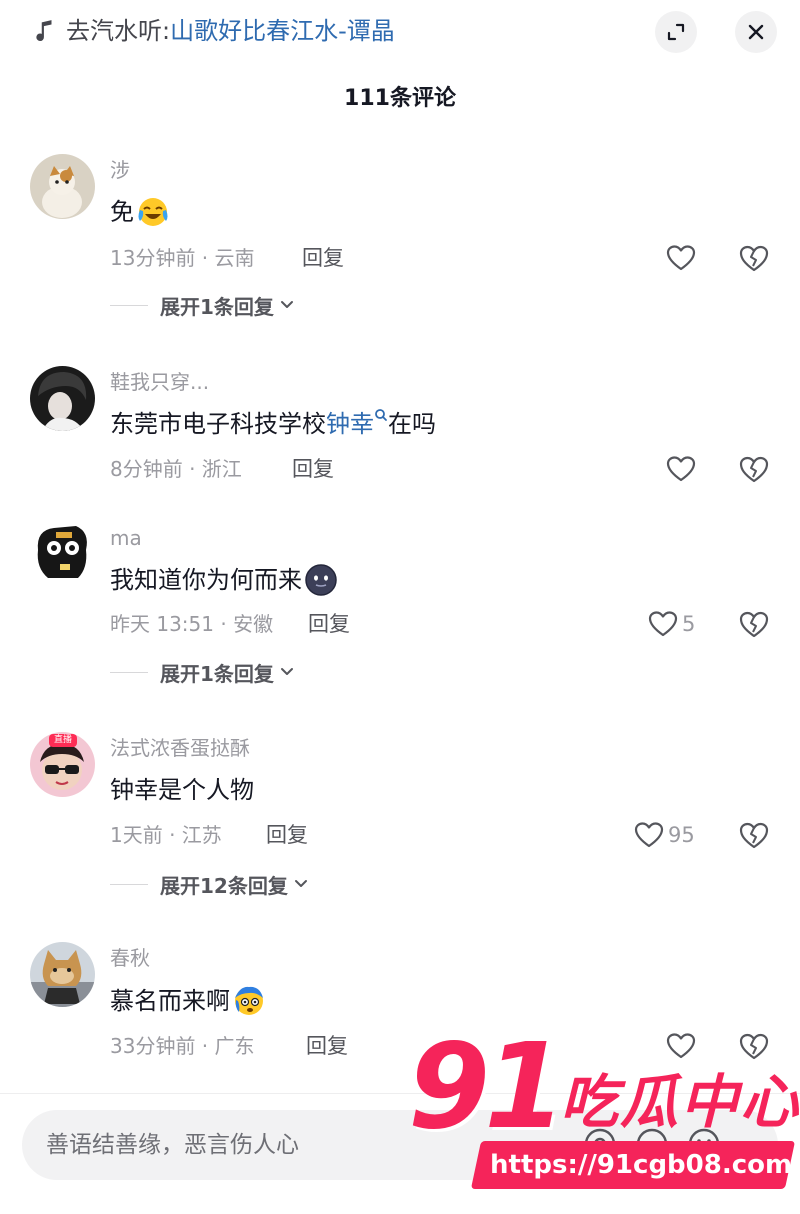 This screenshot has height=1214, width=800. I want to click on comment-meta: 1天前 · 江苏, so click(166, 835).